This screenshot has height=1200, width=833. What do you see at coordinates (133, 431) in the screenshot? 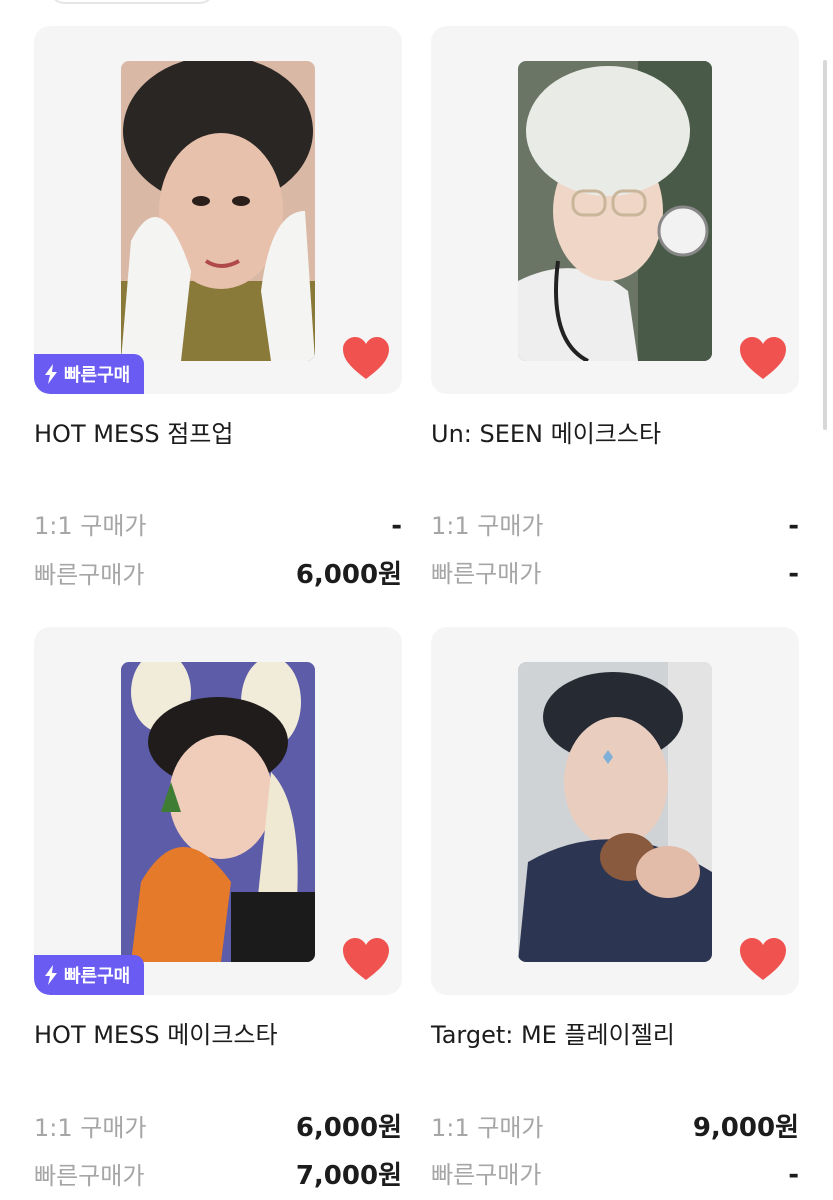
I see `product-title: HOT MESS 점프업` at bounding box center [133, 431].